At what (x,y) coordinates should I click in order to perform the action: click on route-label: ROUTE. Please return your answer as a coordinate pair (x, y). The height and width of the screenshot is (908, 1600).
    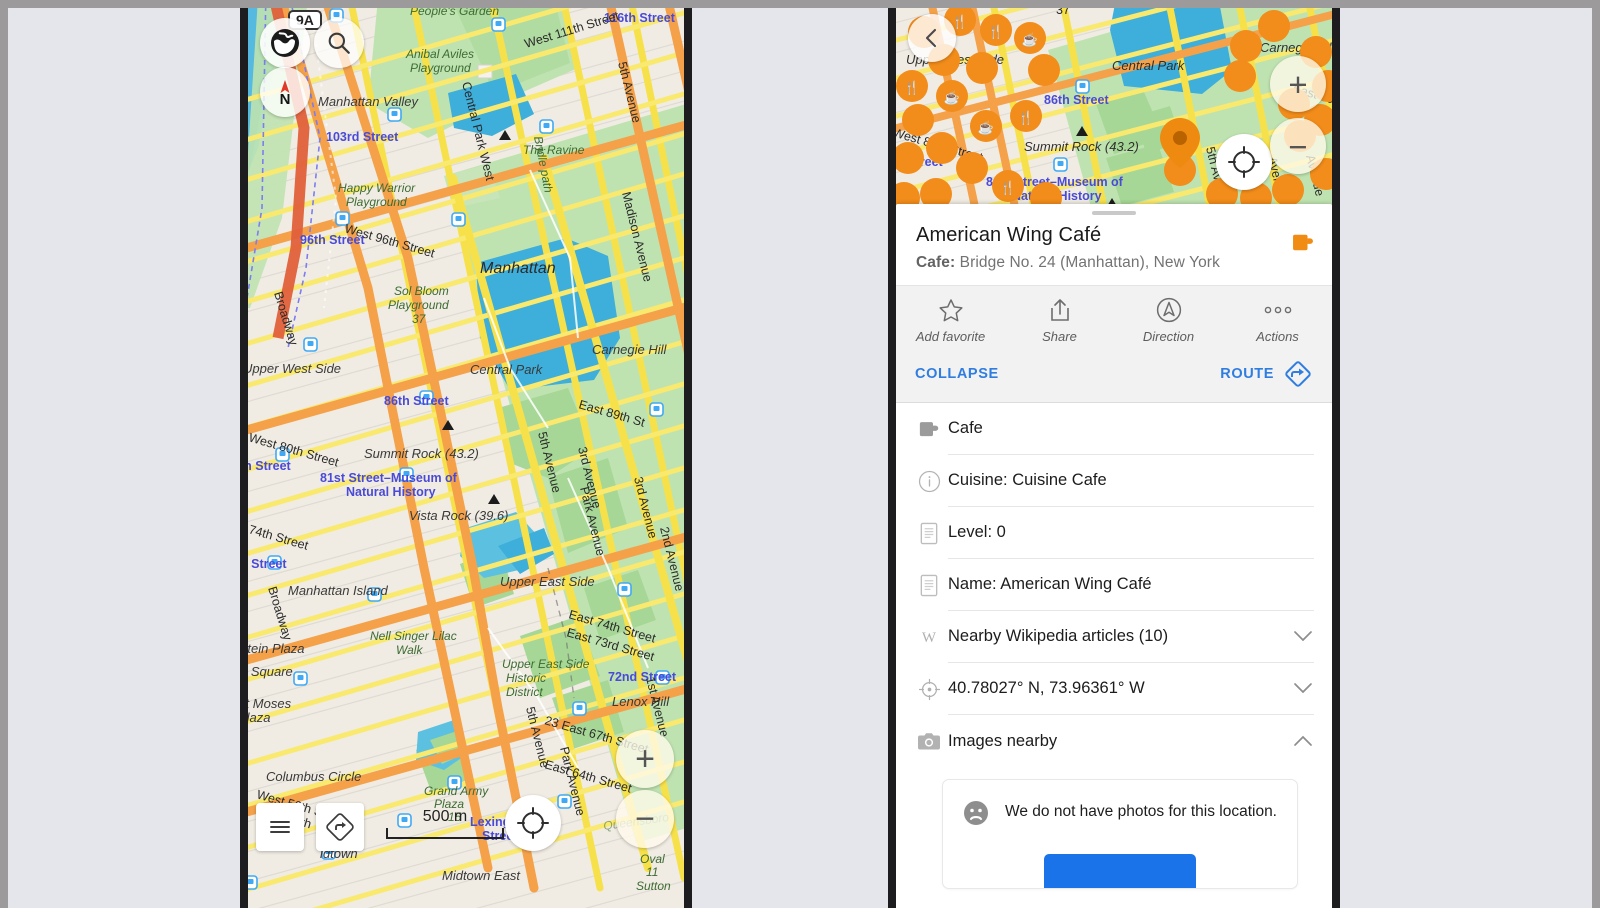
    Looking at the image, I should click on (1247, 374).